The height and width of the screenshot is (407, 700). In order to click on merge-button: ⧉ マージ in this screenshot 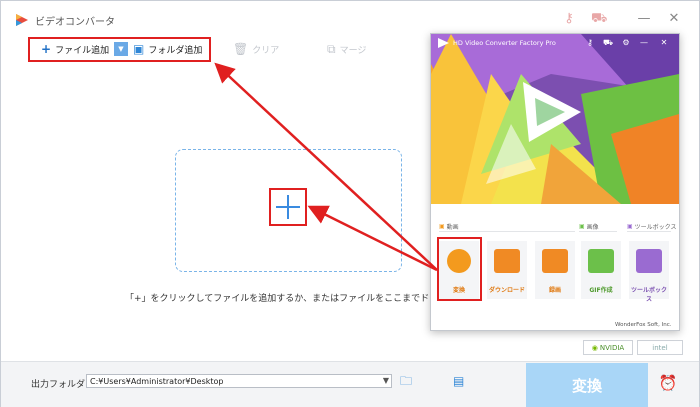, I will do `click(346, 49)`.